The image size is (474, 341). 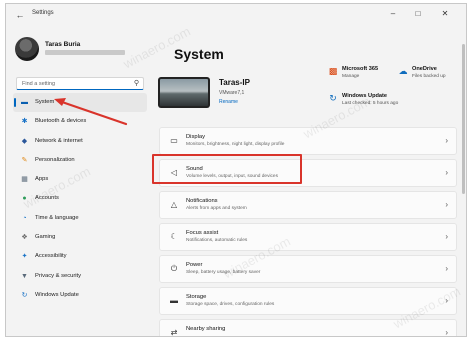 I want to click on minimize-button: –, so click(x=393, y=14).